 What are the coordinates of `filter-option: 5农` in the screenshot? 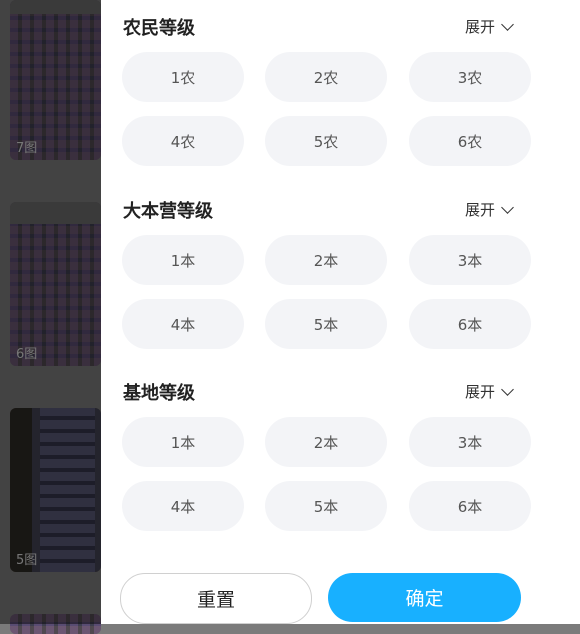 It's located at (326, 141).